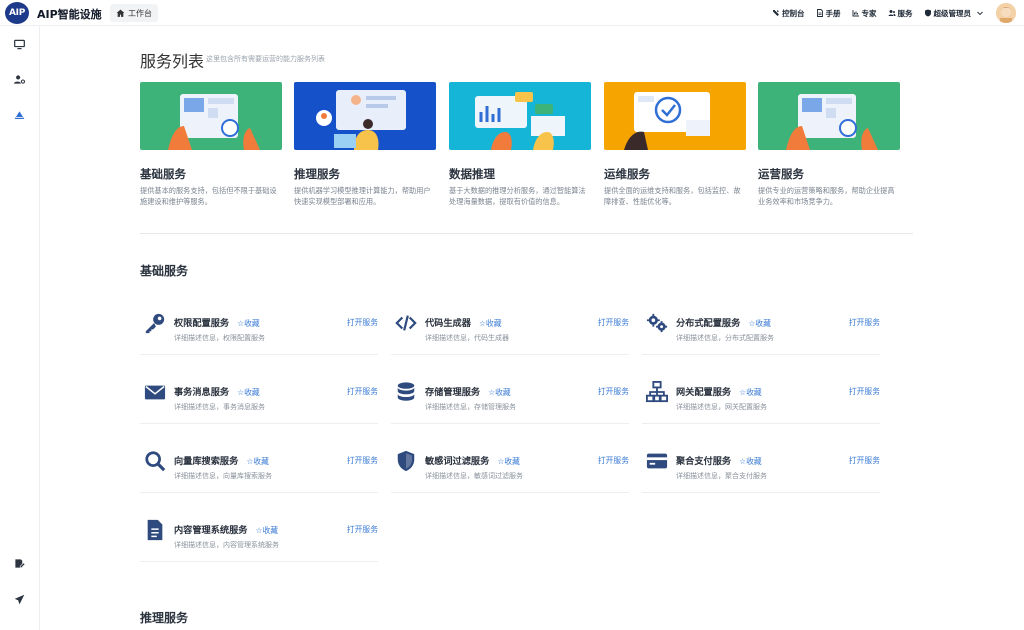 The height and width of the screenshot is (630, 1024). What do you see at coordinates (474, 476) in the screenshot?
I see `service-detail: 详细描述信息，敏感词过滤服务` at bounding box center [474, 476].